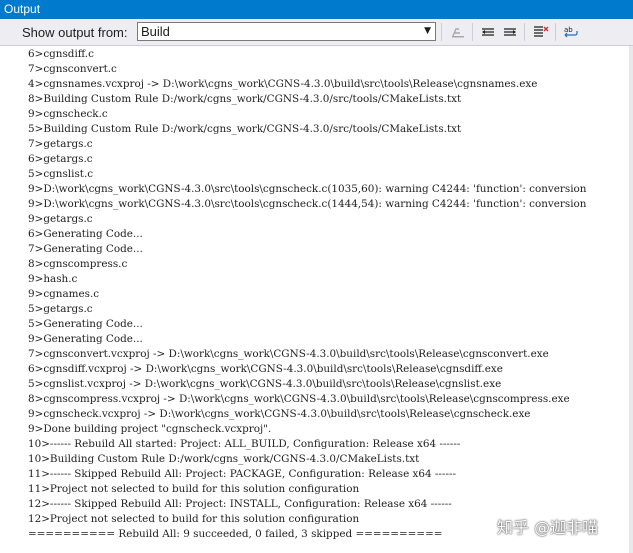 Image resolution: width=633 pixels, height=553 pixels. What do you see at coordinates (72, 69) in the screenshot?
I see `output-line: 7>cgnsconvert.c` at bounding box center [72, 69].